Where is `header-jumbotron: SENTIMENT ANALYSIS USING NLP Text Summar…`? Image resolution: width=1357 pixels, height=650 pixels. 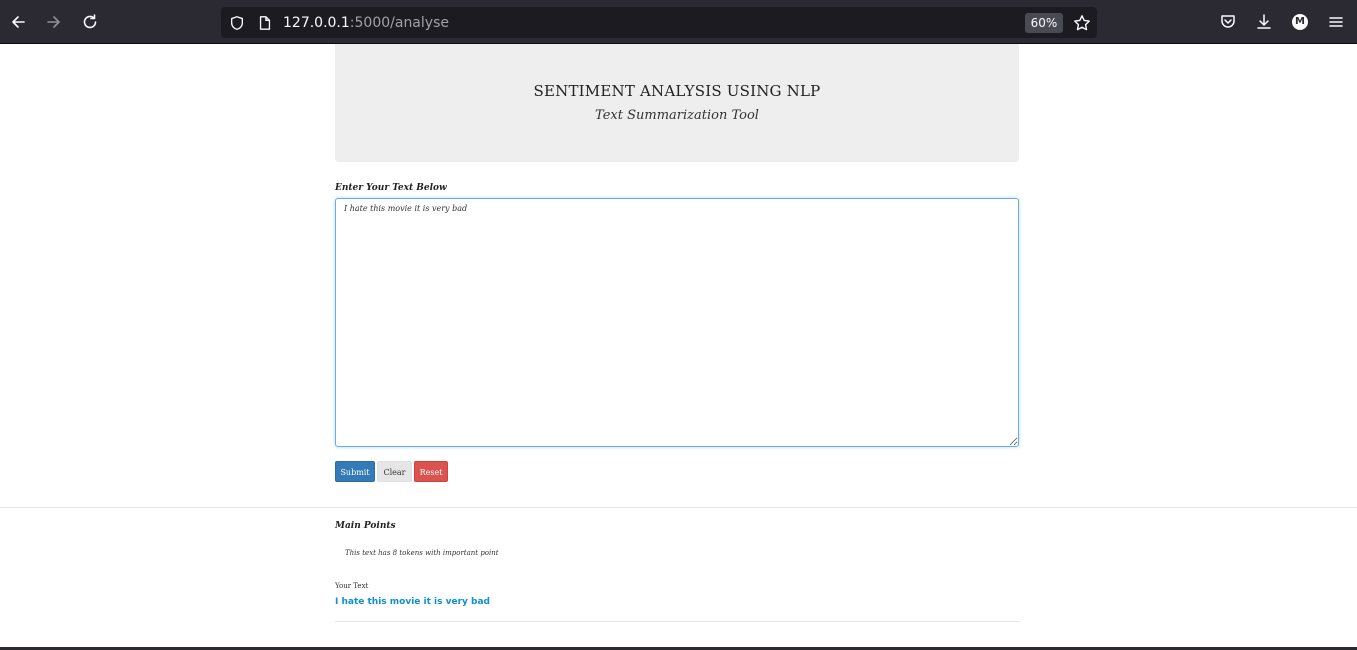
header-jumbotron: SENTIMENT ANALYSIS USING NLP Text Summar… is located at coordinates (677, 103).